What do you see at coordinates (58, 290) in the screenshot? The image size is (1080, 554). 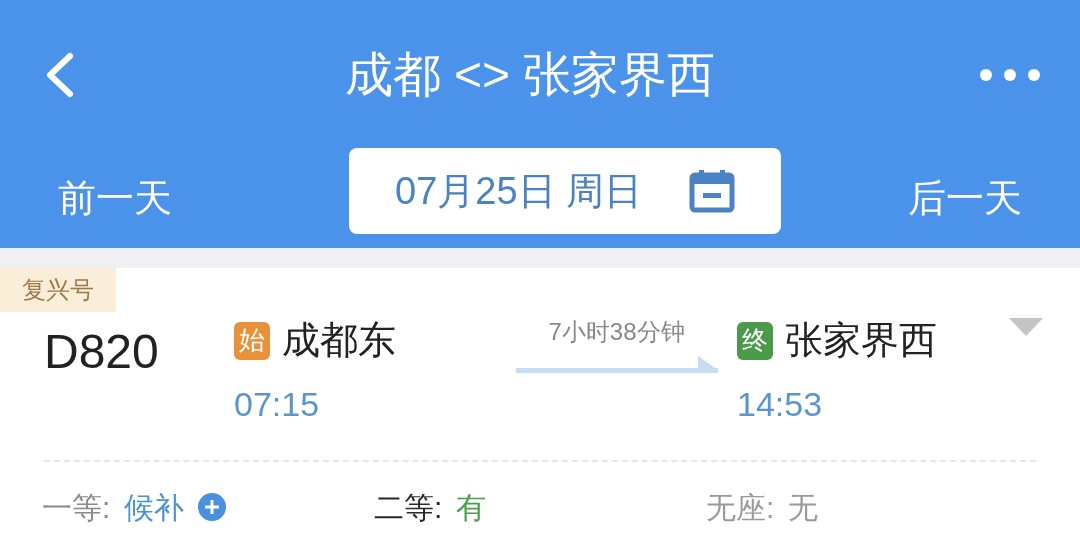 I see `train-type-badge: 复兴号` at bounding box center [58, 290].